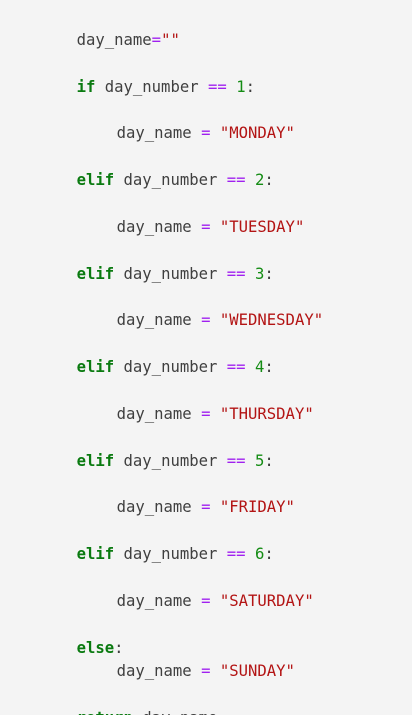 The image size is (412, 715). I want to click on code-line-4: elif day_number == 2:, so click(156, 171).